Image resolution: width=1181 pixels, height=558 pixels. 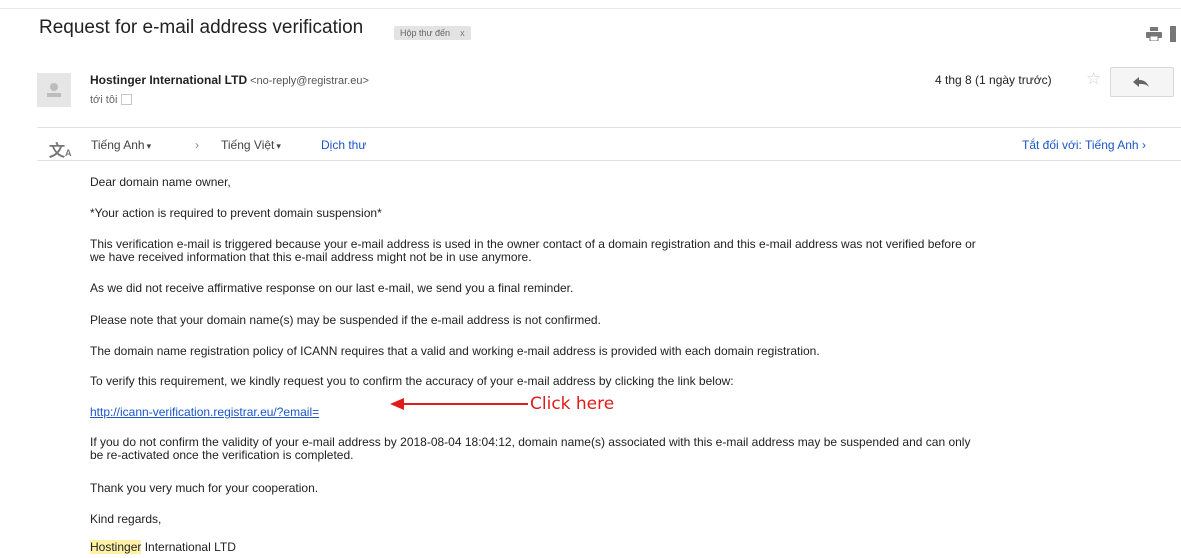 What do you see at coordinates (197, 145) in the screenshot?
I see `language-arrow-icon: ›` at bounding box center [197, 145].